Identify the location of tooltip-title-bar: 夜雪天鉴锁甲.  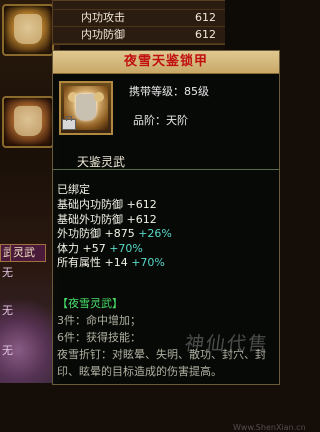
(166, 62).